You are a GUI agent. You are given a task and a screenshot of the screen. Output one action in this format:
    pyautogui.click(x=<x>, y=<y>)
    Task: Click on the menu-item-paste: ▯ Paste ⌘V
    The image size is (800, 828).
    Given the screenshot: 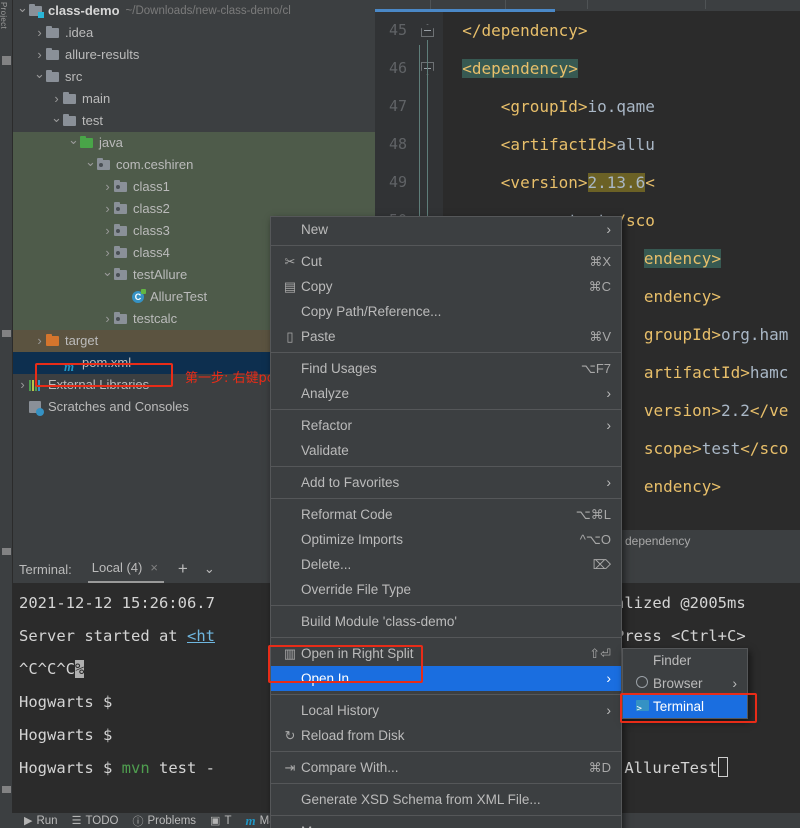 What is the action you would take?
    pyautogui.click(x=446, y=336)
    